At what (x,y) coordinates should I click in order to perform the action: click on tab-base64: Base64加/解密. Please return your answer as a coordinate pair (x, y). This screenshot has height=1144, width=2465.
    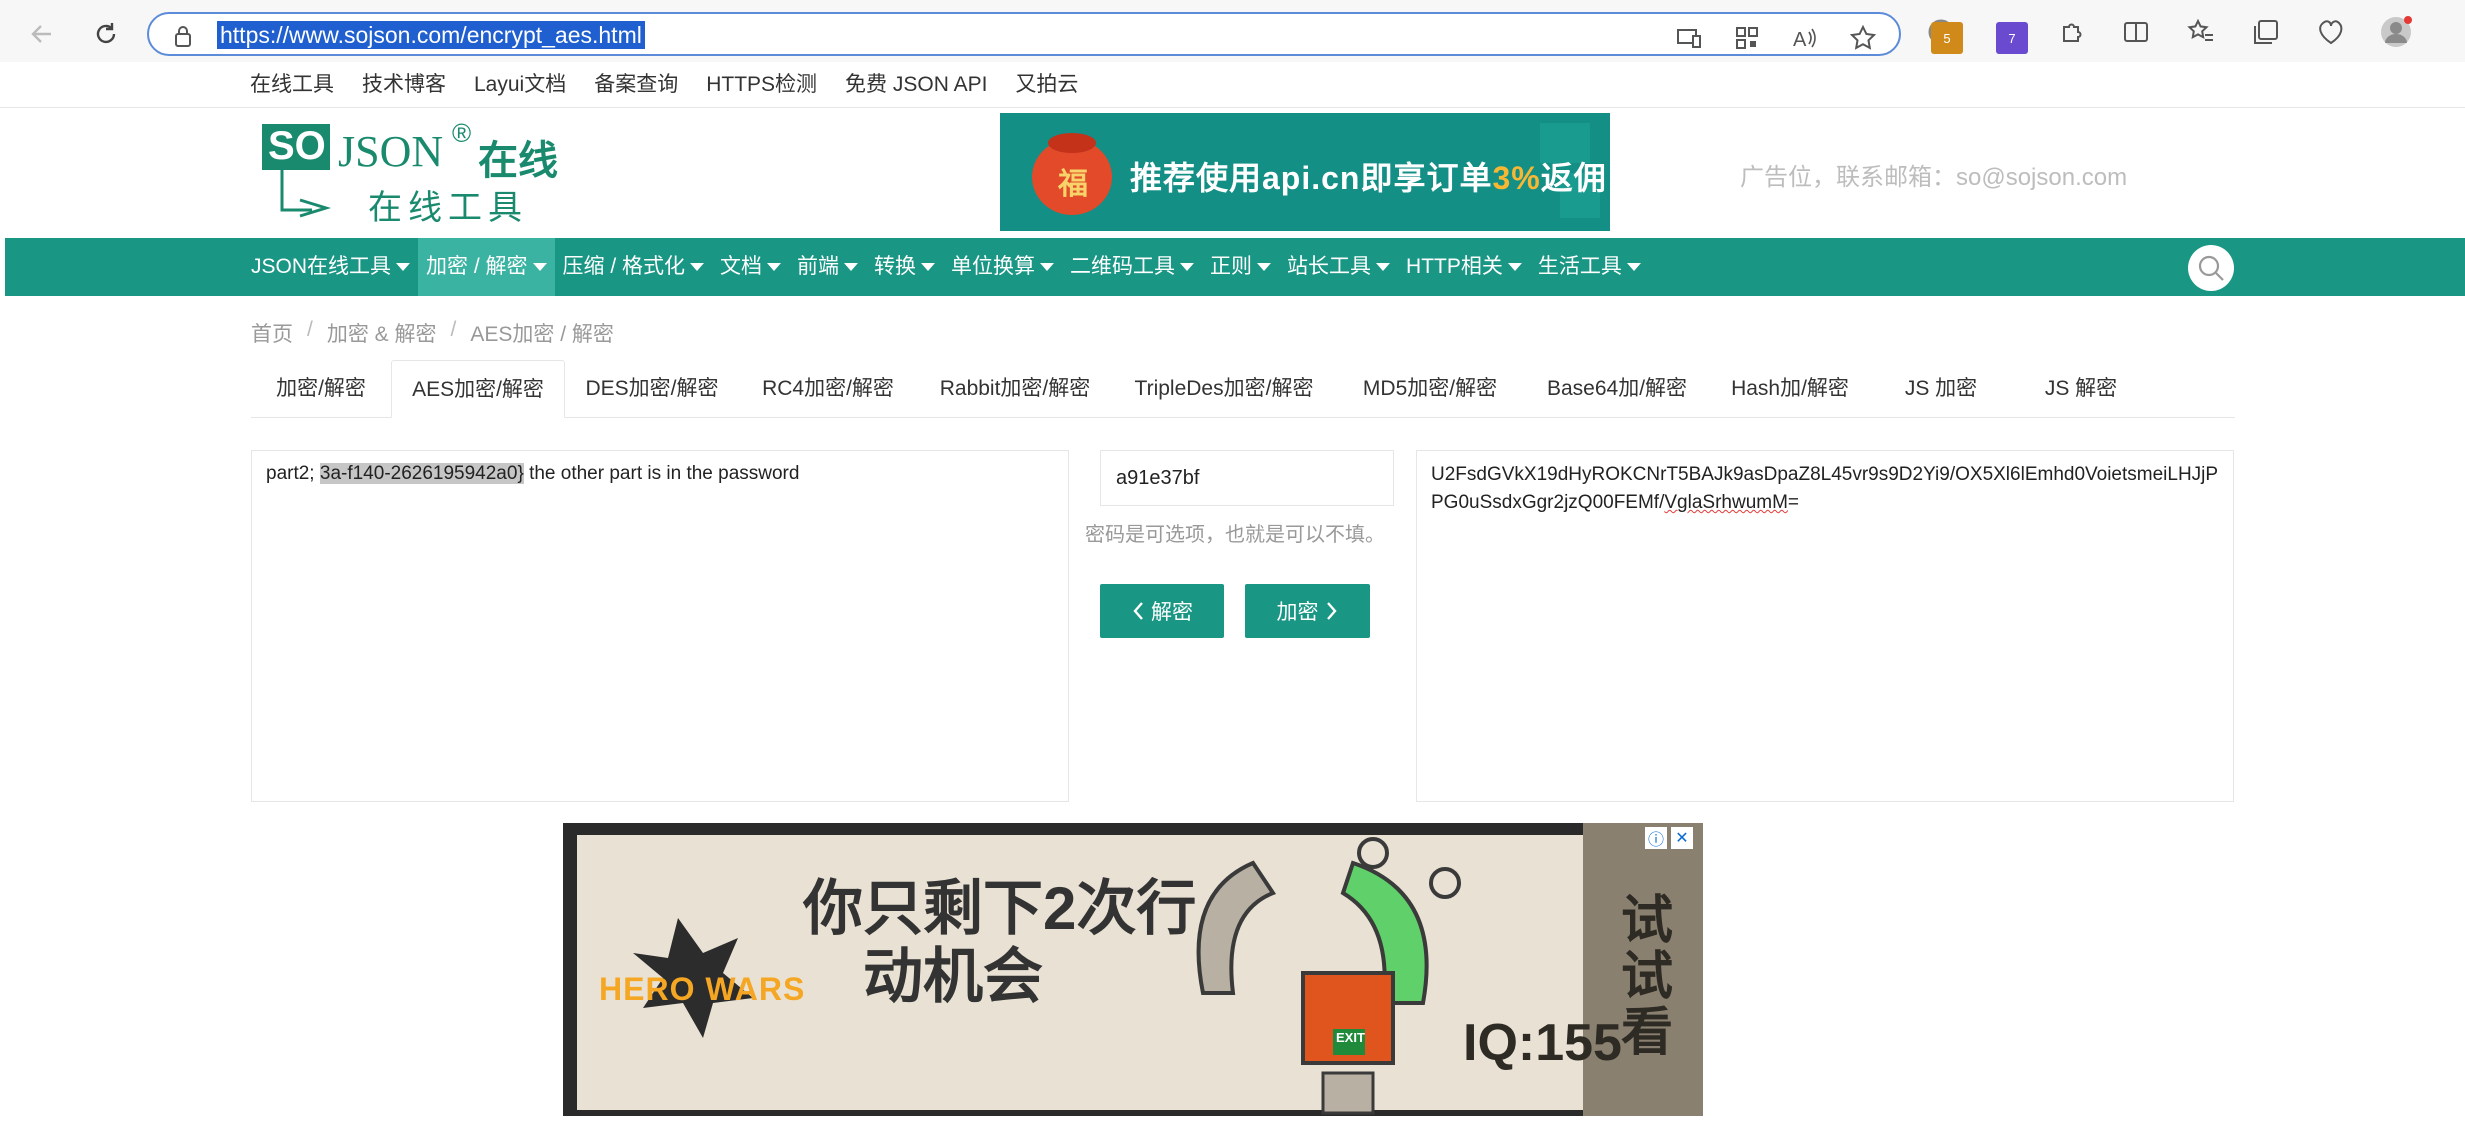
    Looking at the image, I should click on (1617, 389).